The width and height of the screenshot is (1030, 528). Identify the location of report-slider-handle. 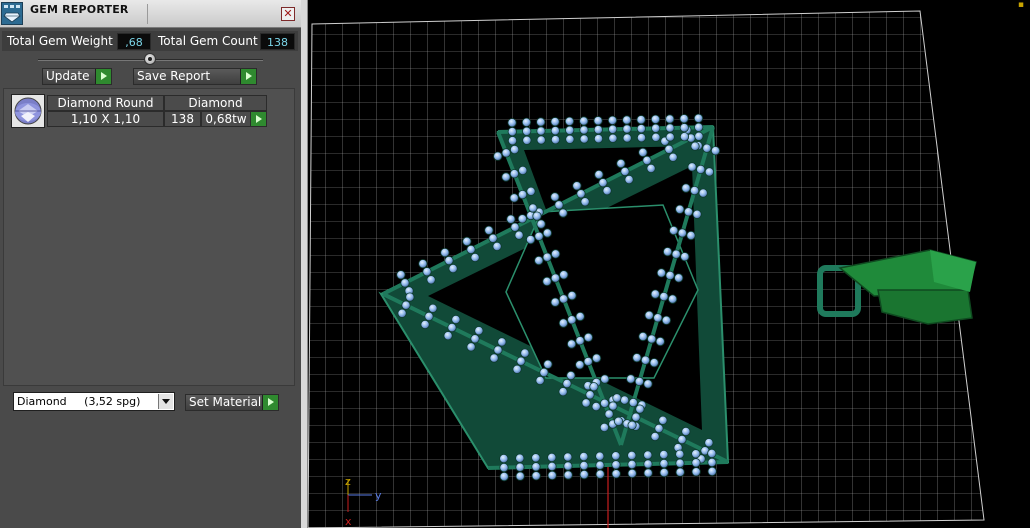
(150, 59).